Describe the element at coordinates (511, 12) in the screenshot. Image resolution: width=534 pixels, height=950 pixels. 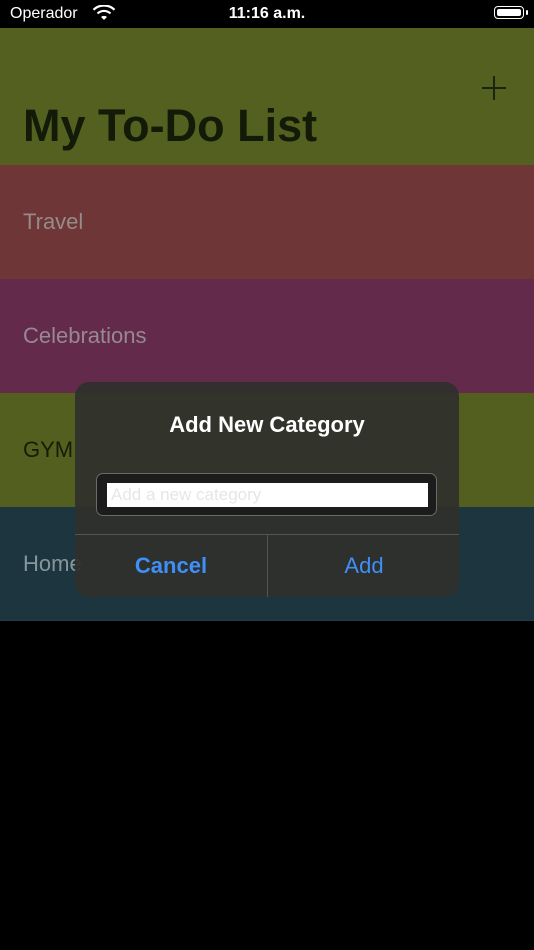
I see `battery-icon` at that location.